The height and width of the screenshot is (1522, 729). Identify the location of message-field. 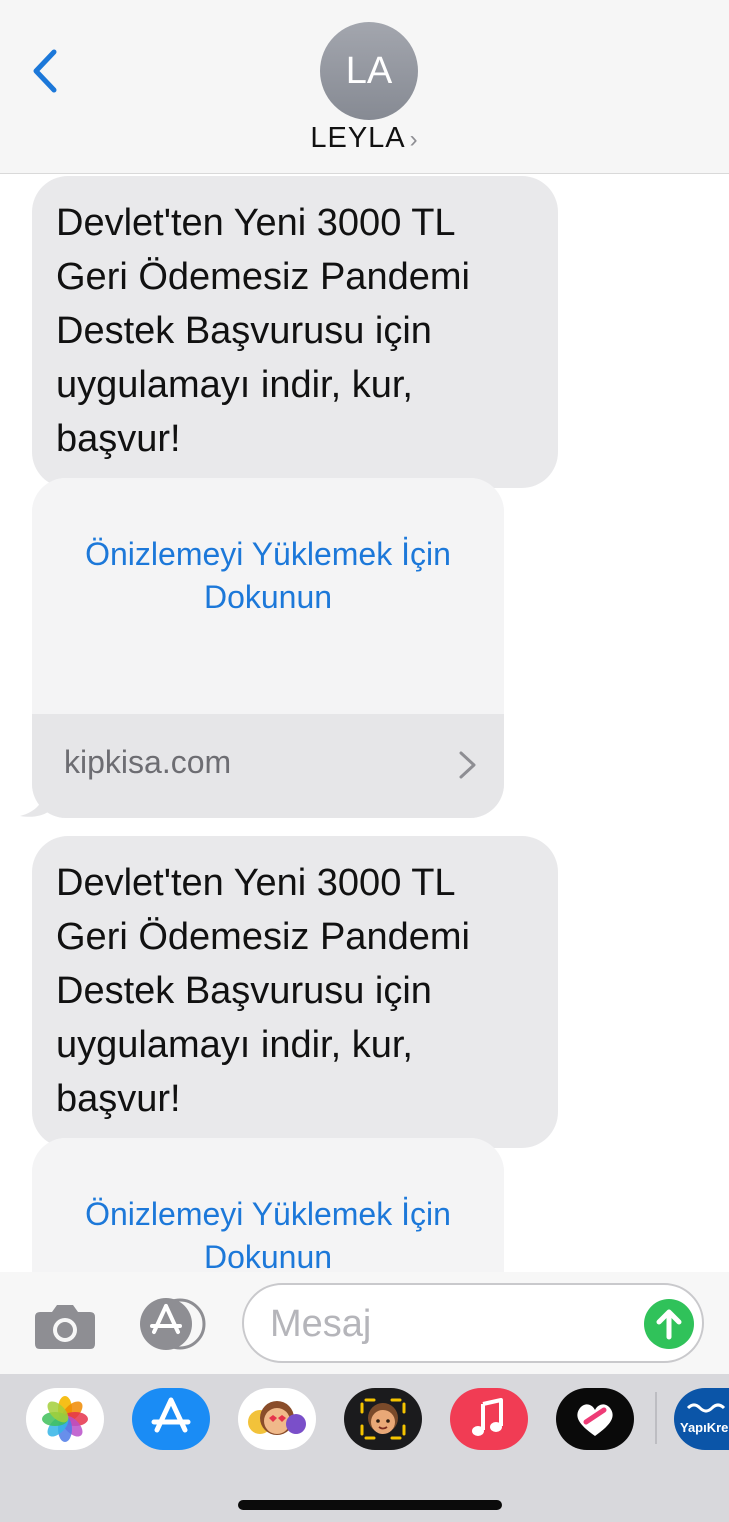
(473, 1323).